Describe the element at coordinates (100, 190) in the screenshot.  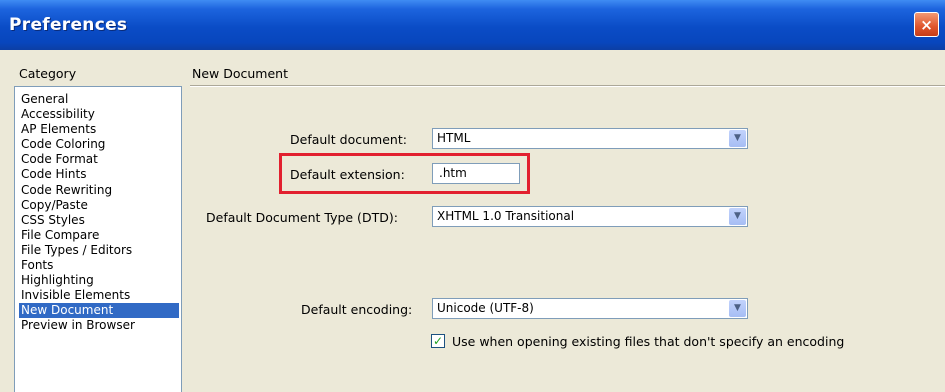
I see `category-item-code-rewriting: Code Rewriting` at that location.